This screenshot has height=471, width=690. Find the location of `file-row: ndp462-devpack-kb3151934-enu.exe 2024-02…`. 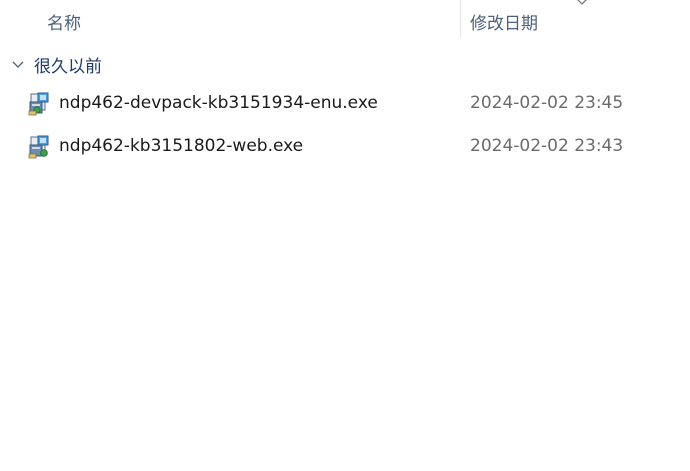

file-row: ndp462-devpack-kb3151934-enu.exe 2024-02… is located at coordinates (345, 104).